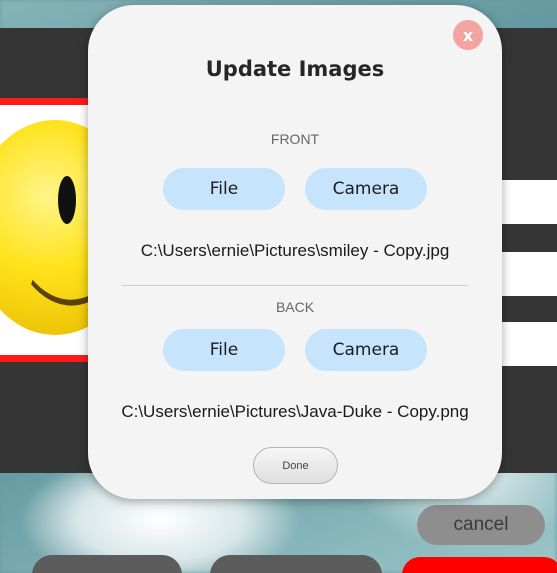 This screenshot has height=573, width=557. Describe the element at coordinates (295, 307) in the screenshot. I see `back-section-label: BACK` at that location.